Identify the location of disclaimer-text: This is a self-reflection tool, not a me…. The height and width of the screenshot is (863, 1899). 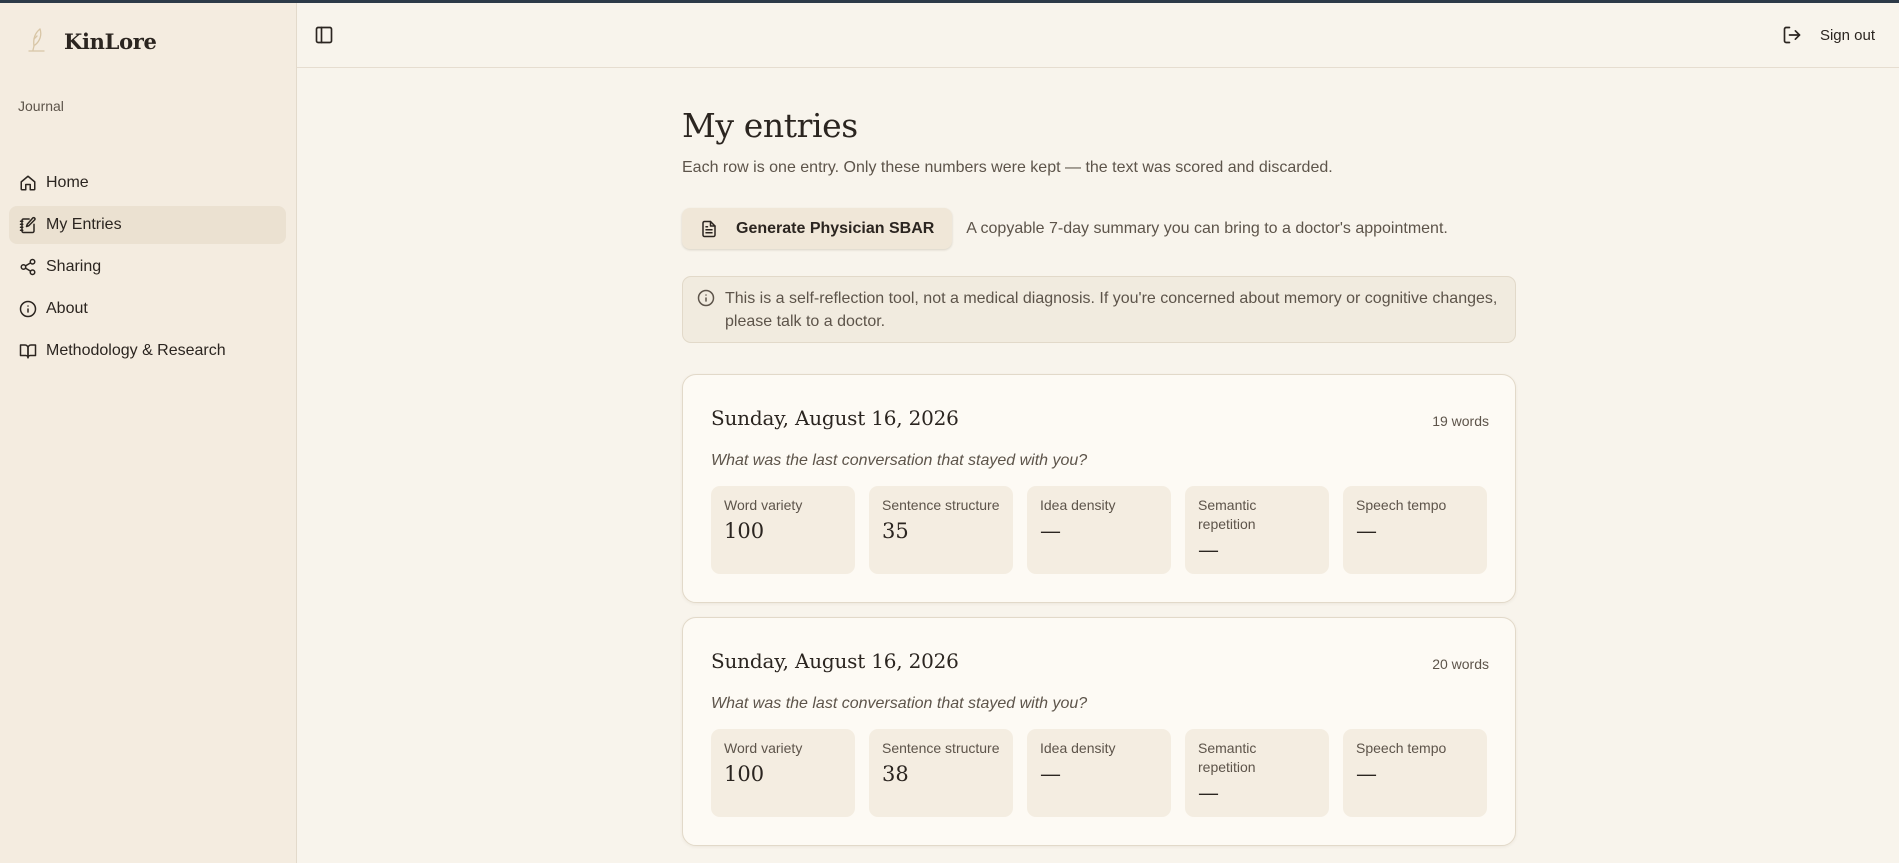
(1111, 310).